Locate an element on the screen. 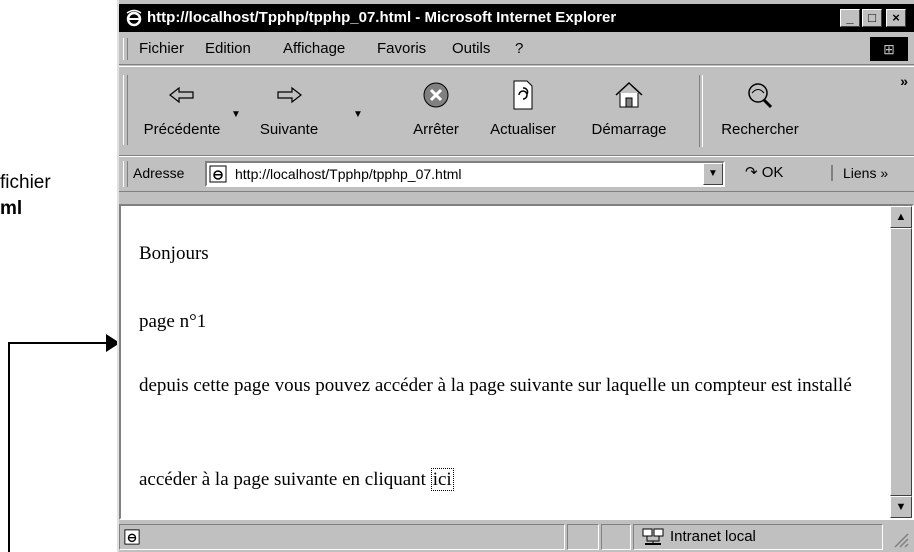  page-icon is located at coordinates (218, 174).